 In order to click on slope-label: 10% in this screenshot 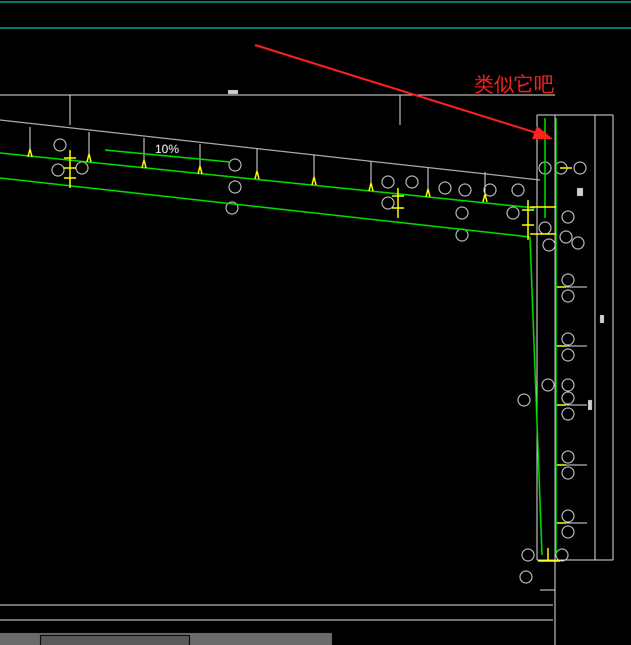, I will do `click(167, 149)`.